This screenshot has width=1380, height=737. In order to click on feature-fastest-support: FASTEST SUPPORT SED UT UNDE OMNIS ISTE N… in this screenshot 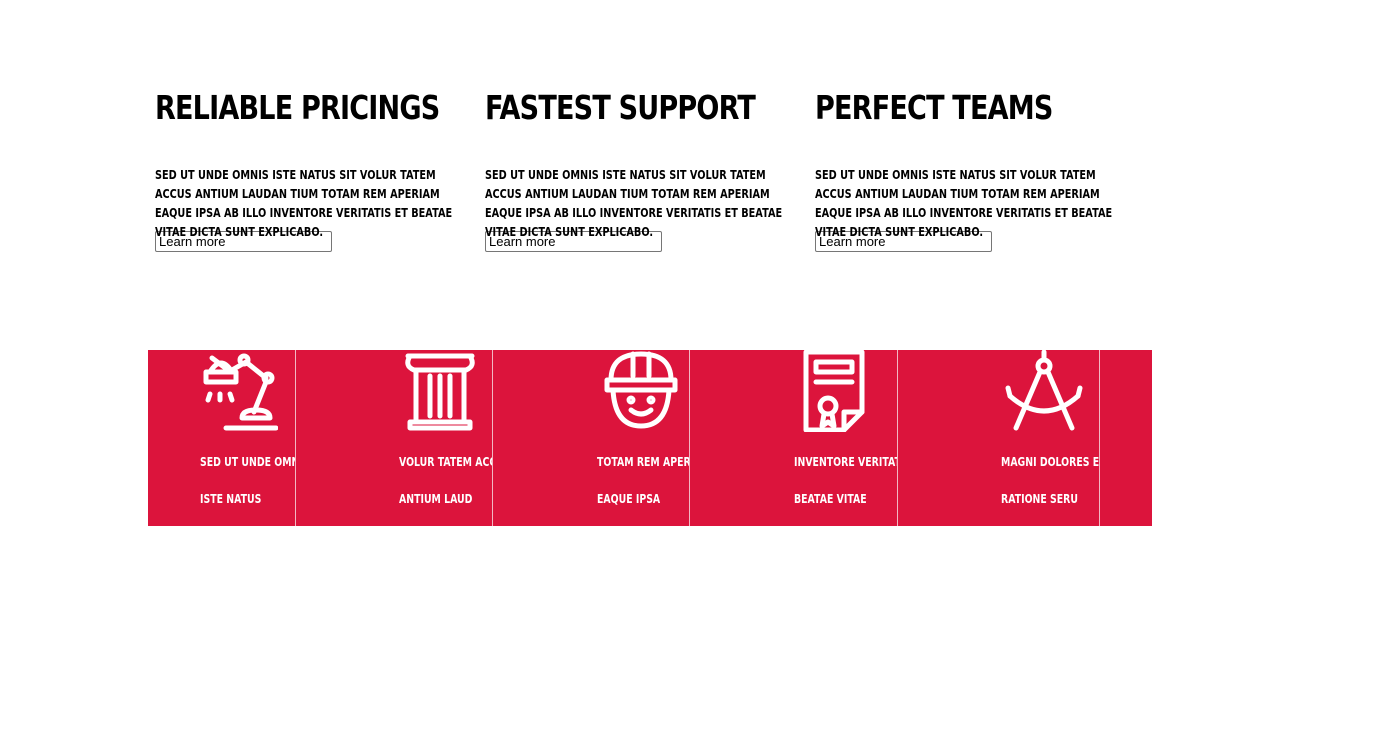, I will do `click(650, 169)`.